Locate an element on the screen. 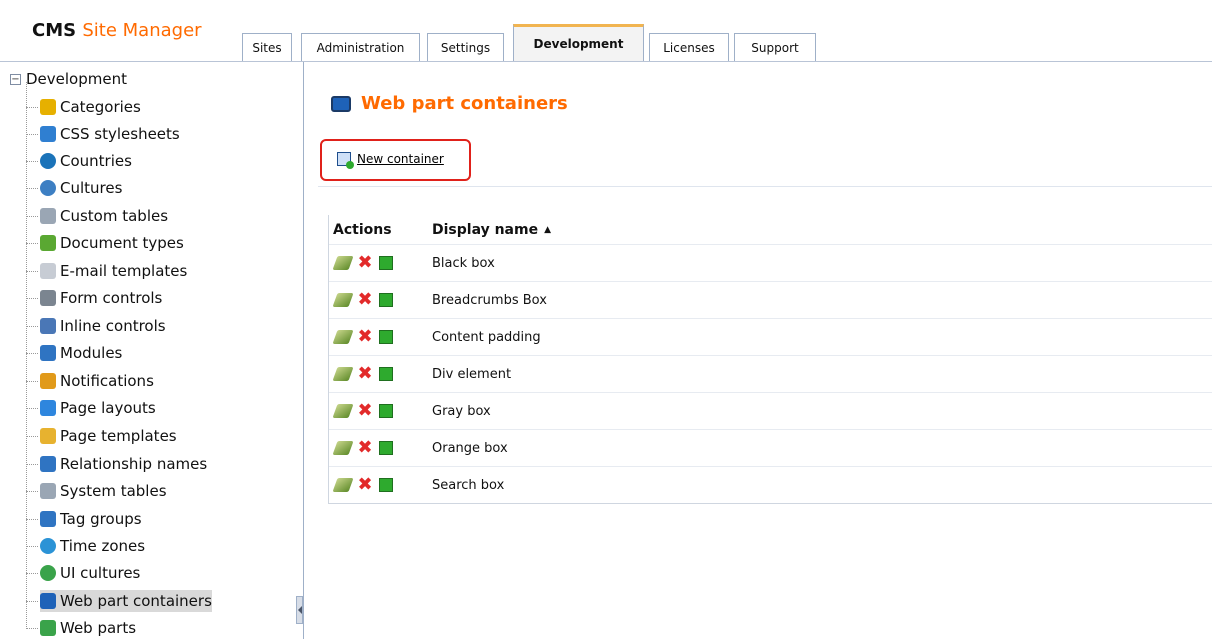 This screenshot has height=639, width=1212. tab-licenses: Licenses is located at coordinates (689, 47).